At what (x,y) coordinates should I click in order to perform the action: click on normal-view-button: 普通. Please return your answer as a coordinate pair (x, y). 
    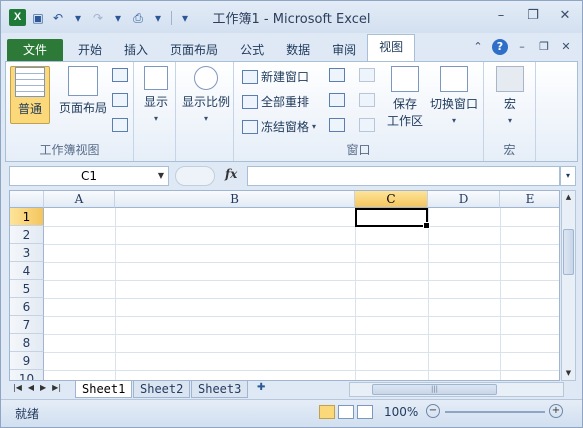
    Looking at the image, I should click on (30, 95).